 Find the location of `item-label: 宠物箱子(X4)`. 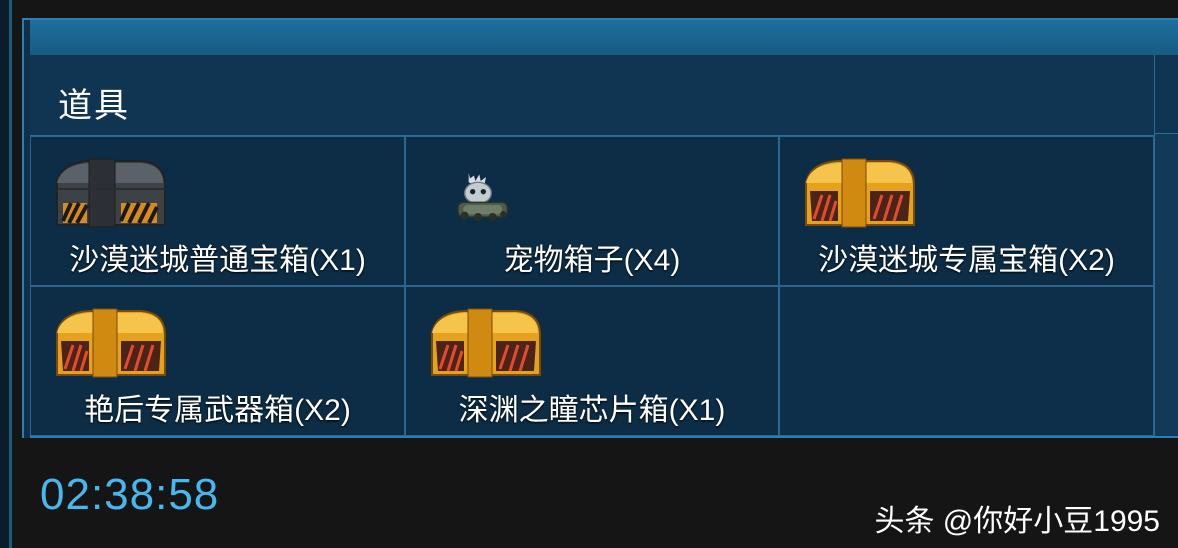

item-label: 宠物箱子(X4) is located at coordinates (592, 260).